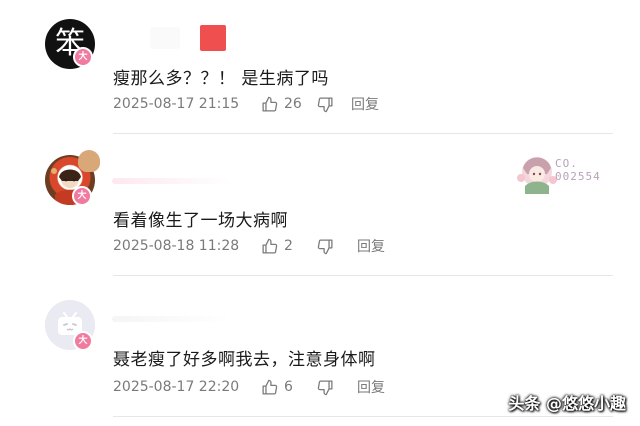 The width and height of the screenshot is (640, 426). What do you see at coordinates (176, 104) in the screenshot?
I see `timestamp: 2025-08-17 21:15` at bounding box center [176, 104].